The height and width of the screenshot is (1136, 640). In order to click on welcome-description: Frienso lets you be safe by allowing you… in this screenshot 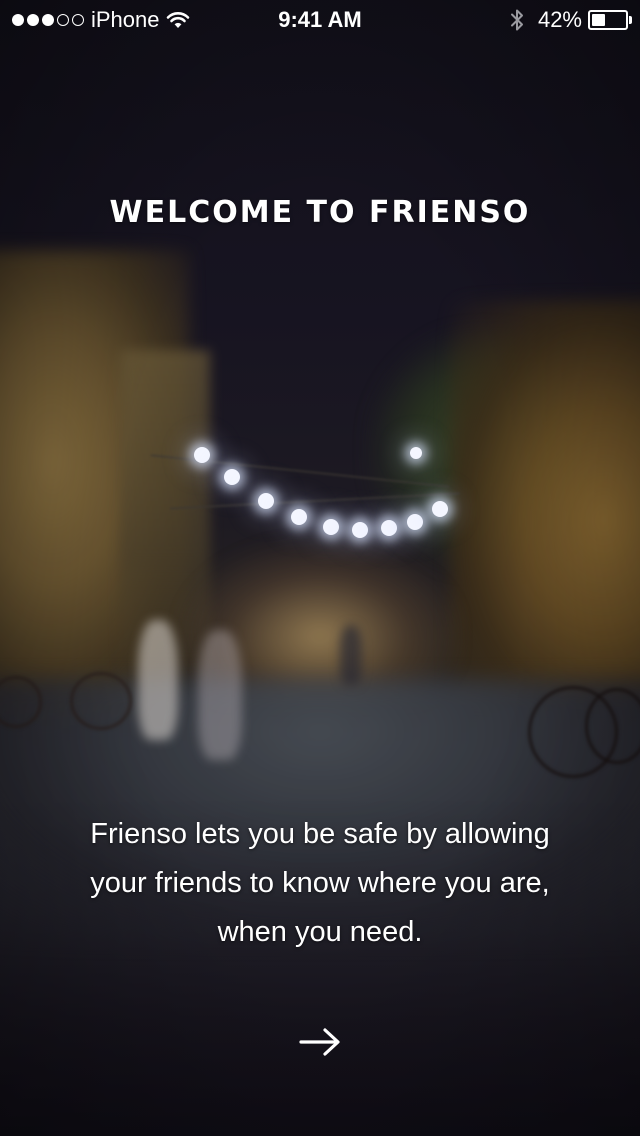, I will do `click(320, 883)`.